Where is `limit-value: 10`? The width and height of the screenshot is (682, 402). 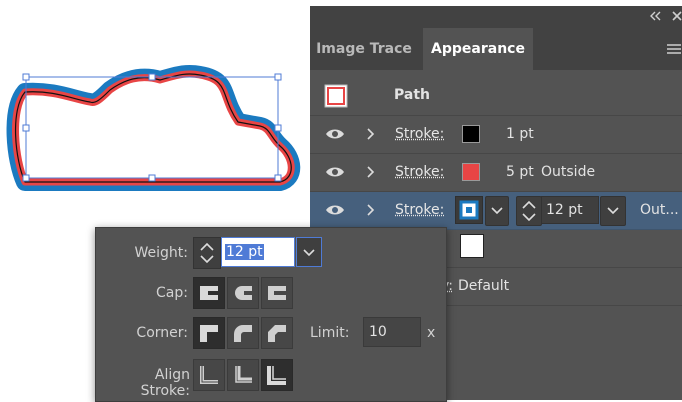 limit-value: 10 is located at coordinates (378, 332).